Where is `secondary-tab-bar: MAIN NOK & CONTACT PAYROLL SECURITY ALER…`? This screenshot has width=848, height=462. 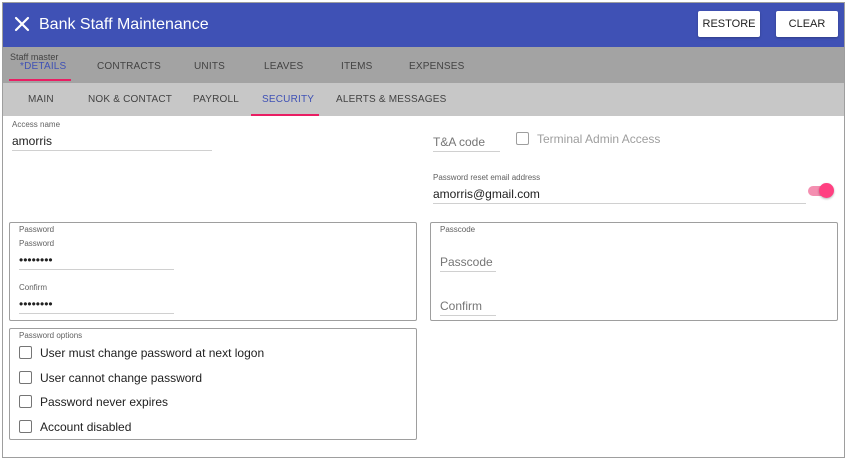
secondary-tab-bar: MAIN NOK & CONTACT PAYROLL SECURITY ALER… is located at coordinates (423, 99).